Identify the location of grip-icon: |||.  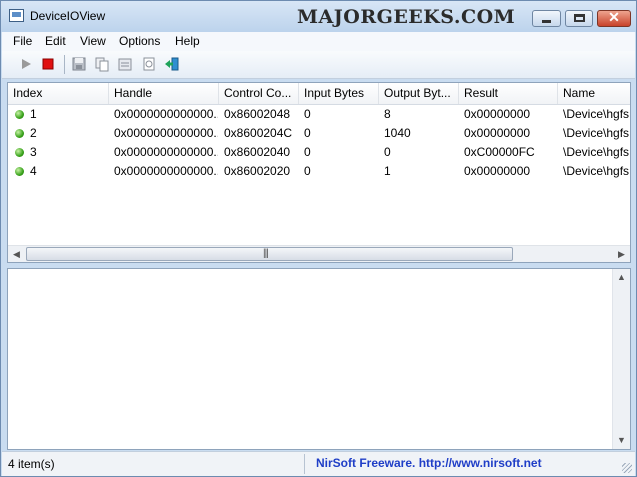
(266, 253).